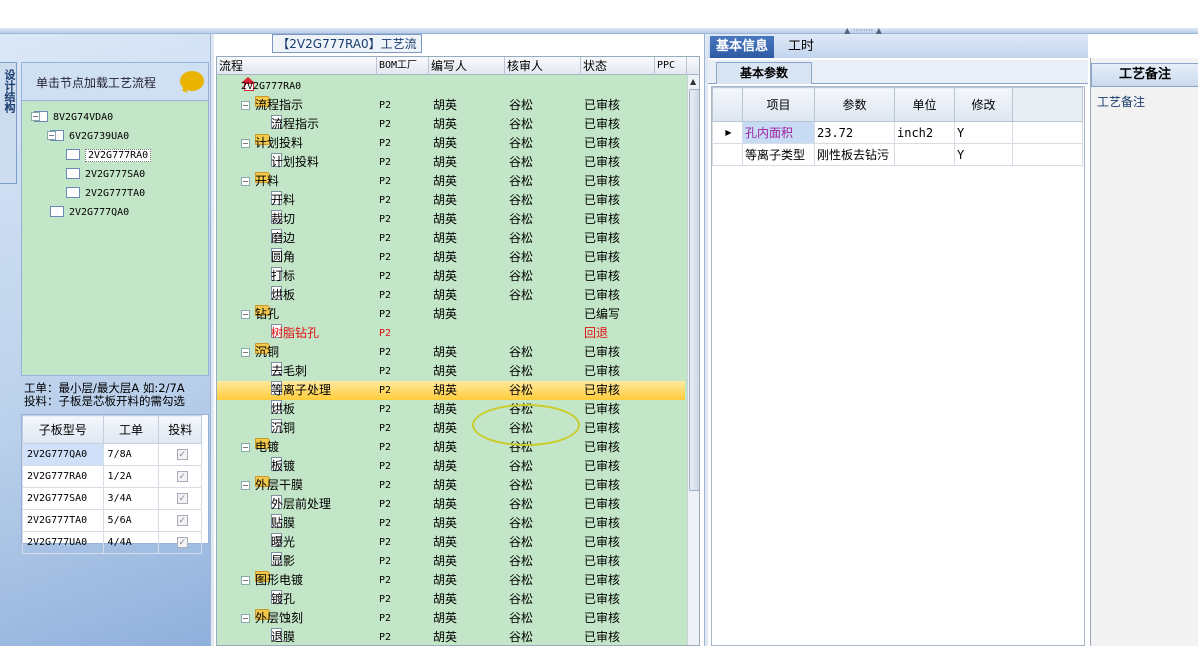 The width and height of the screenshot is (1198, 646). I want to click on col-header-reviewer: 核审人, so click(543, 66).